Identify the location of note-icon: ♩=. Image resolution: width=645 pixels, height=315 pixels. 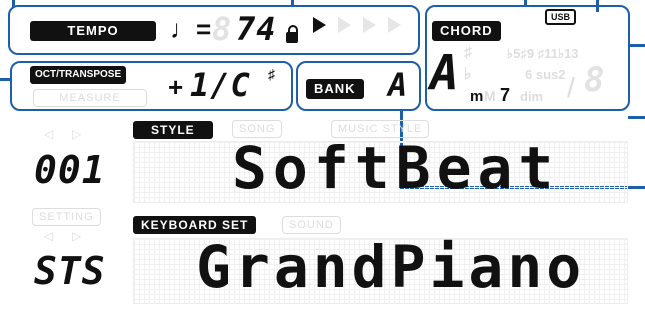
(191, 29).